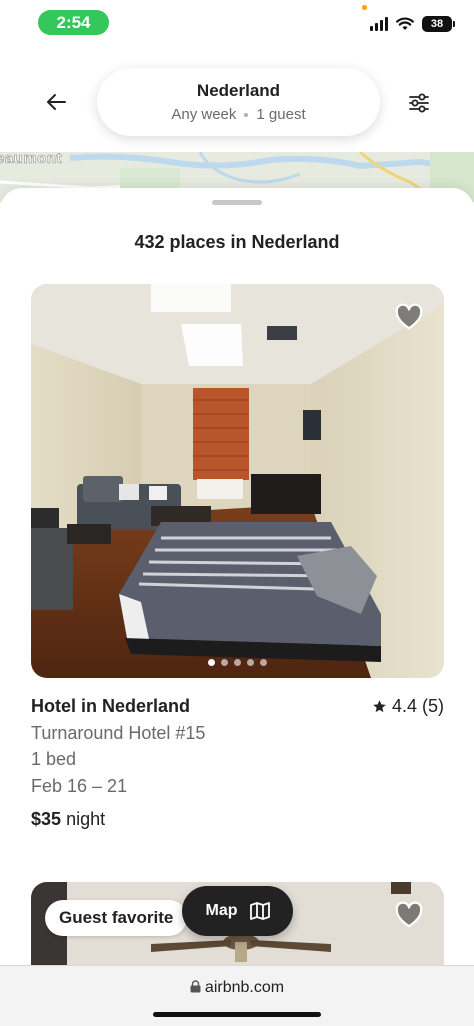 The height and width of the screenshot is (1026, 474). I want to click on price-unit: night, so click(86, 819).